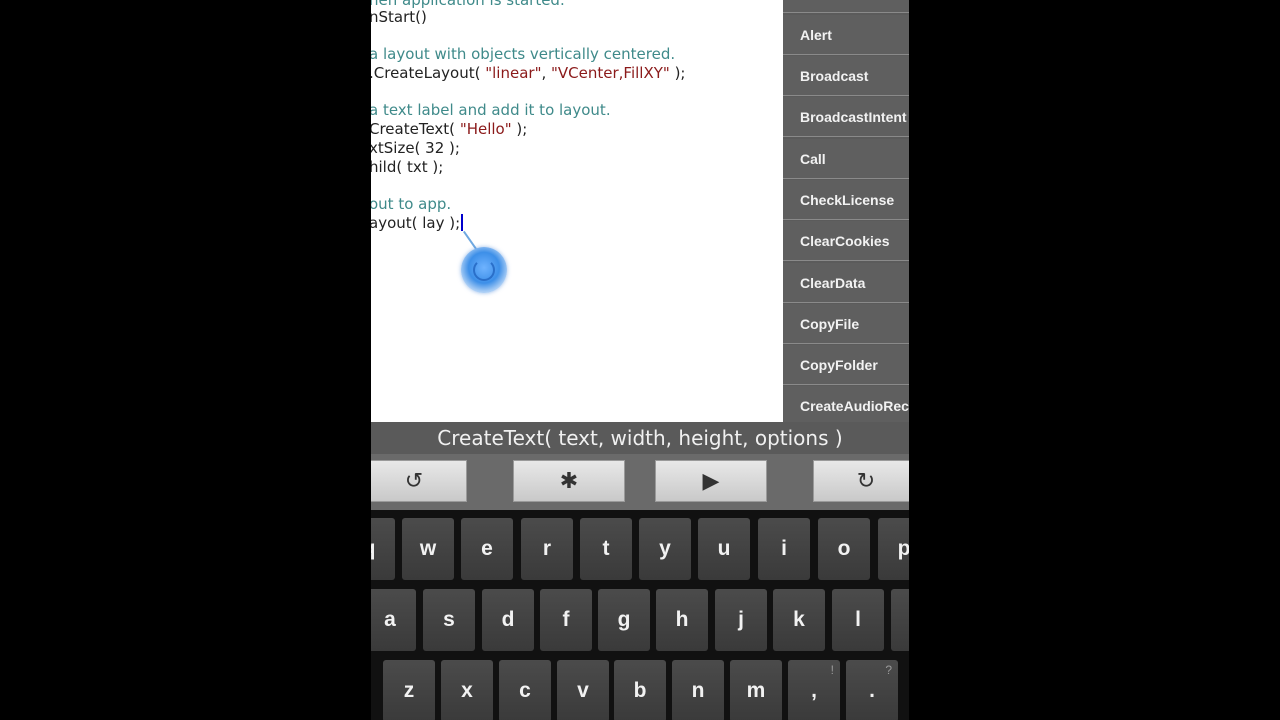  I want to click on key-j: j, so click(741, 620).